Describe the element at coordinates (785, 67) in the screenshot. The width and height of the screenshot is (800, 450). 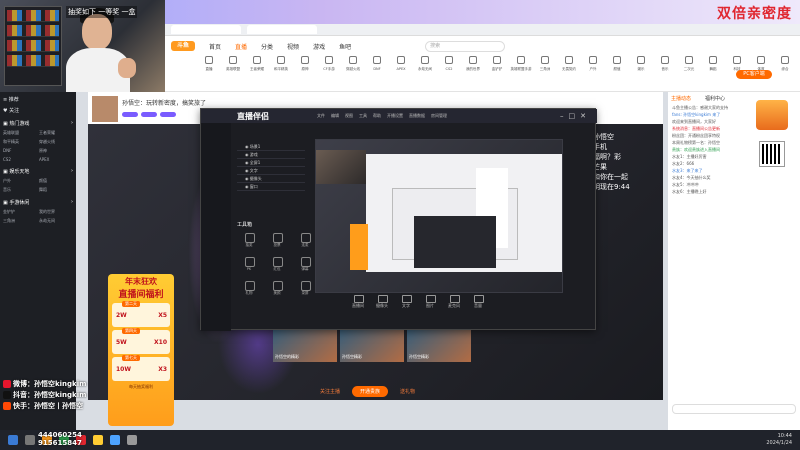
I see `category-item: 综合` at that location.